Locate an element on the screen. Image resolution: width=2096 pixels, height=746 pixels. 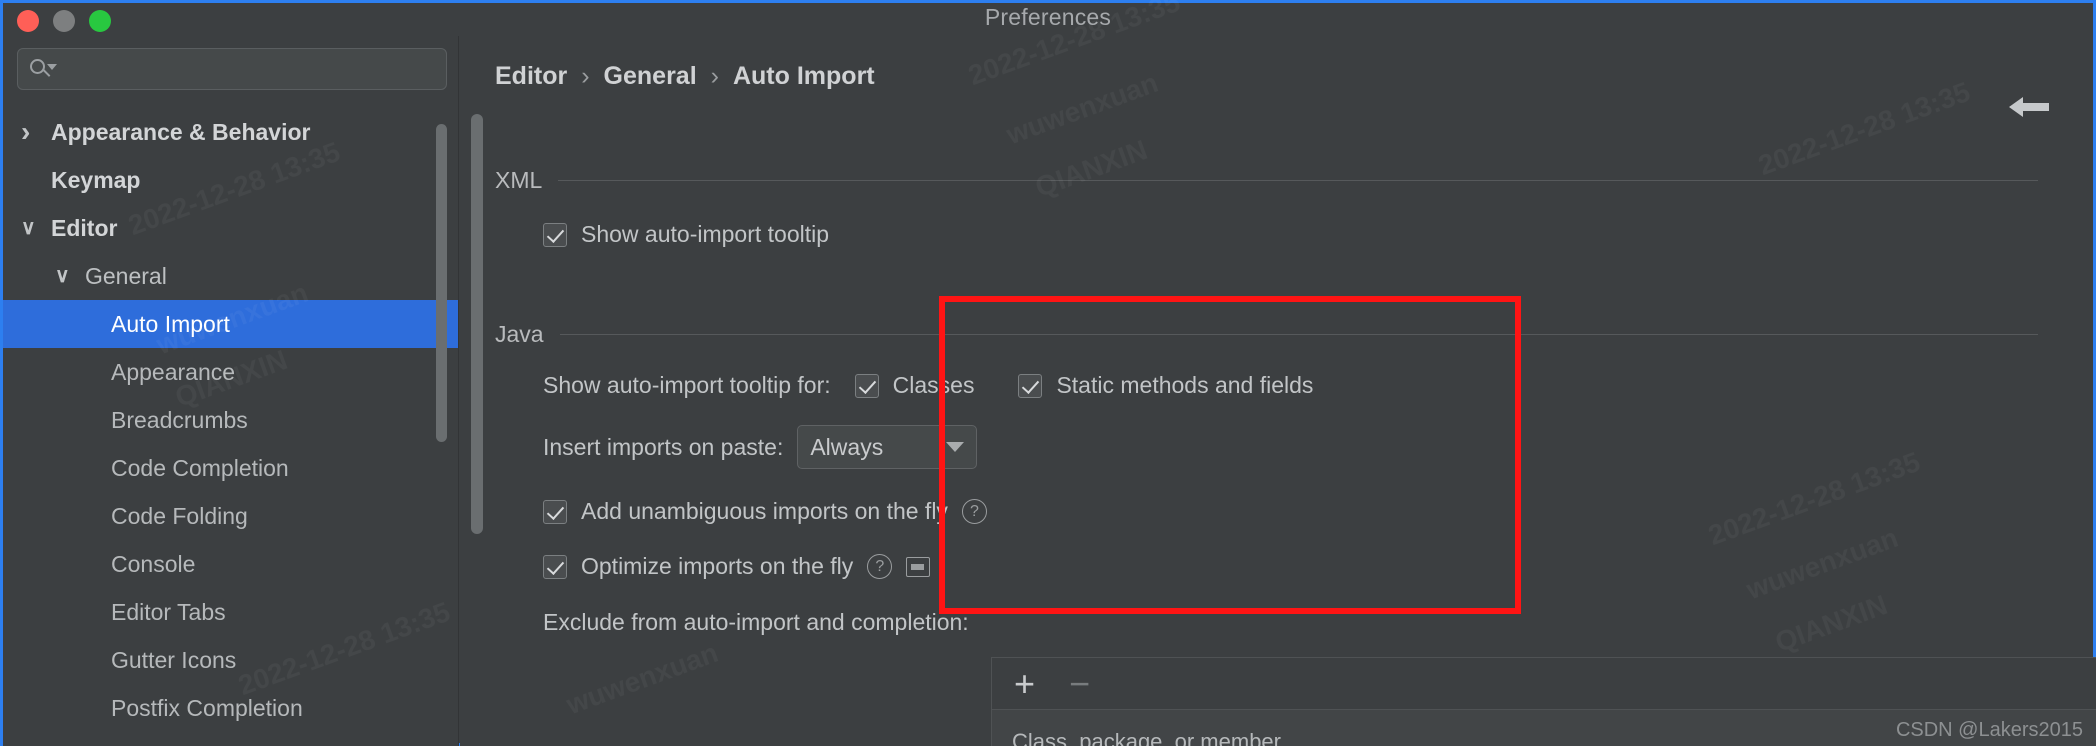
sidebar-item-label: Keymap is located at coordinates (96, 179).